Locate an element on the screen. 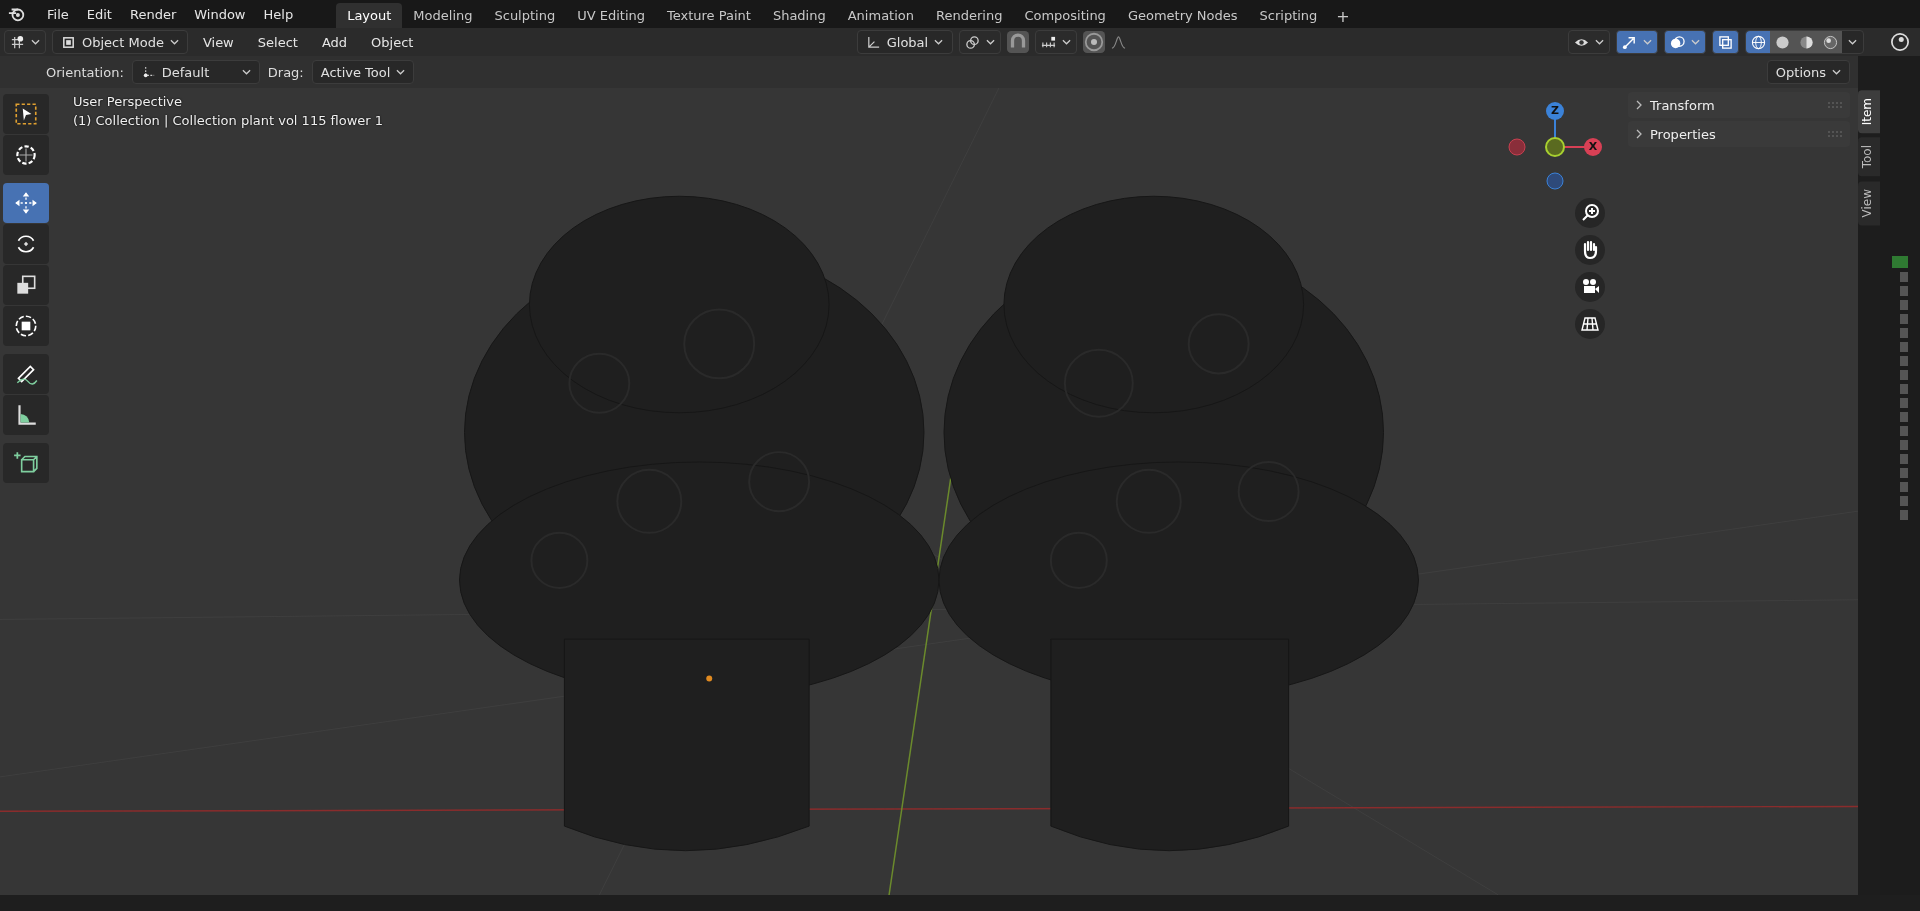 This screenshot has width=1920, height=911. falloff-curve-icon is located at coordinates (1118, 42).